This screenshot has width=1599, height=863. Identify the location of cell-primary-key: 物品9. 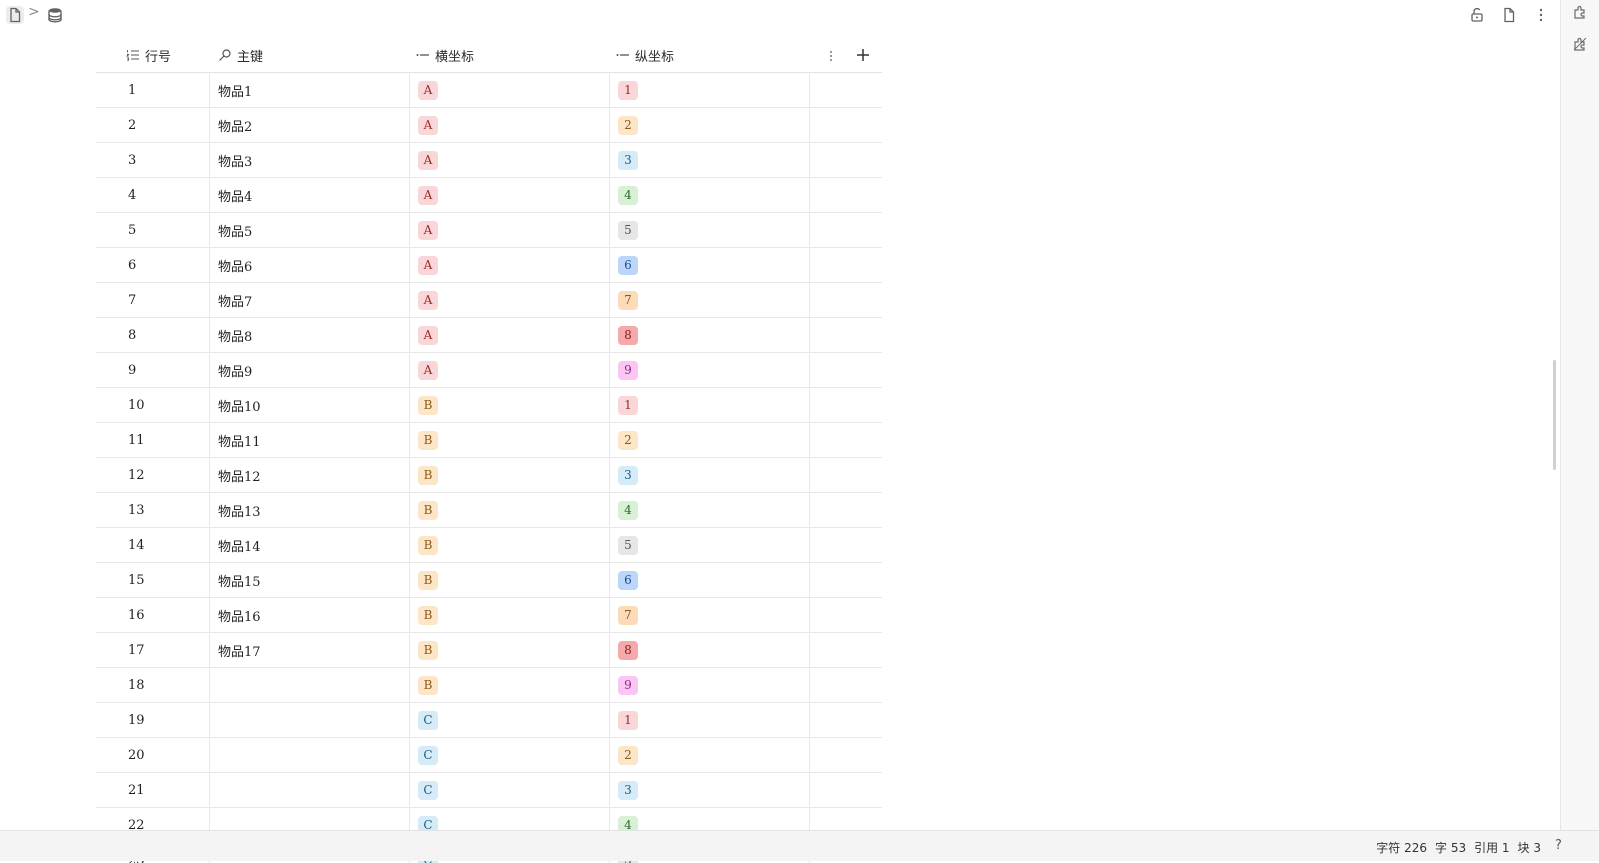
(309, 370).